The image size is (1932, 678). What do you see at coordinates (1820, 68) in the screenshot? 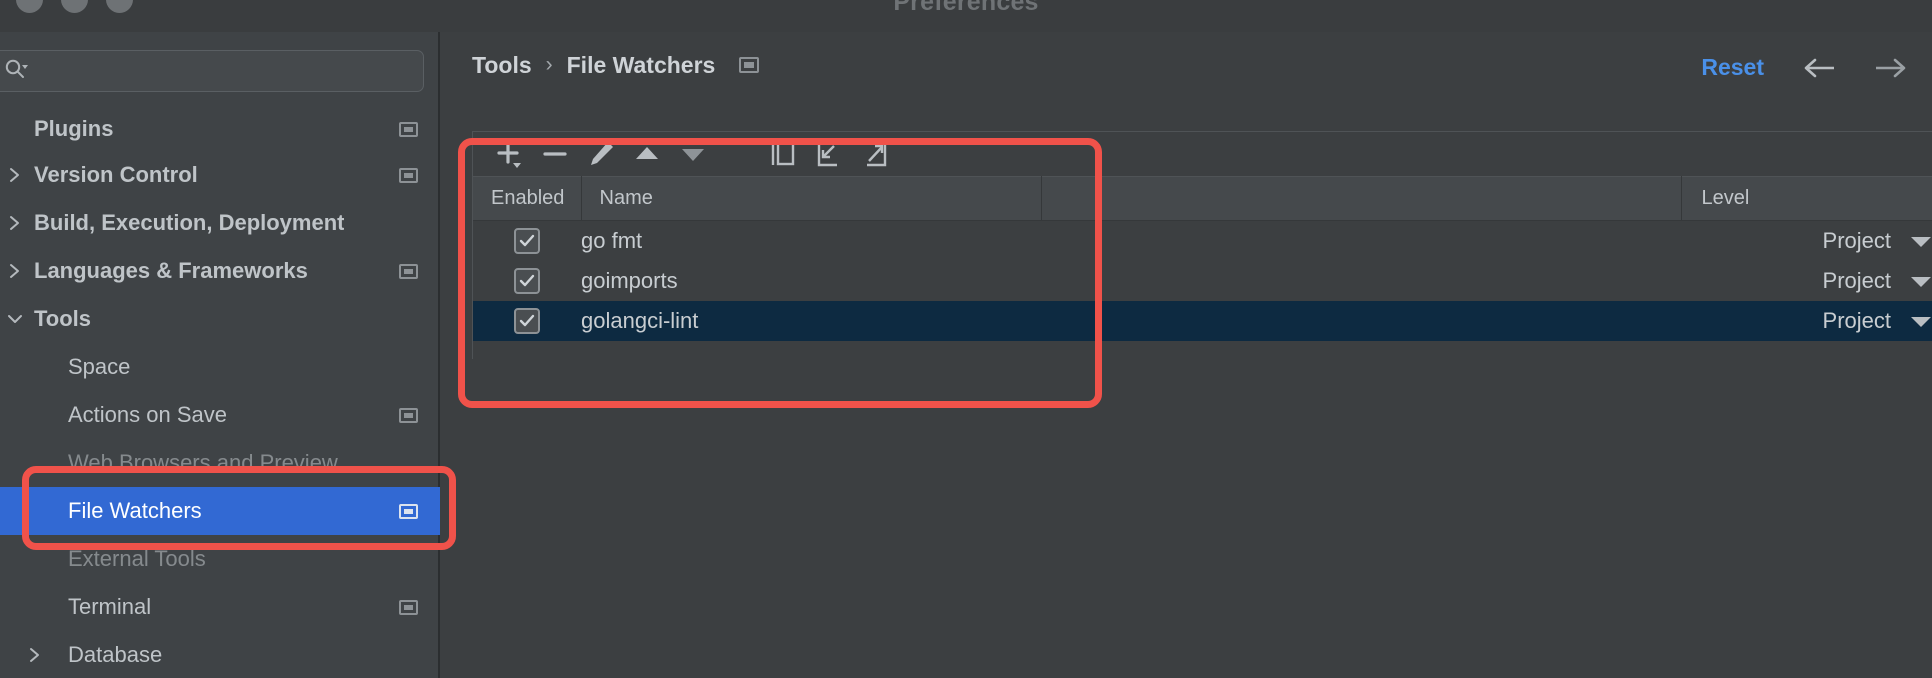
I see `arrow-left-icon` at bounding box center [1820, 68].